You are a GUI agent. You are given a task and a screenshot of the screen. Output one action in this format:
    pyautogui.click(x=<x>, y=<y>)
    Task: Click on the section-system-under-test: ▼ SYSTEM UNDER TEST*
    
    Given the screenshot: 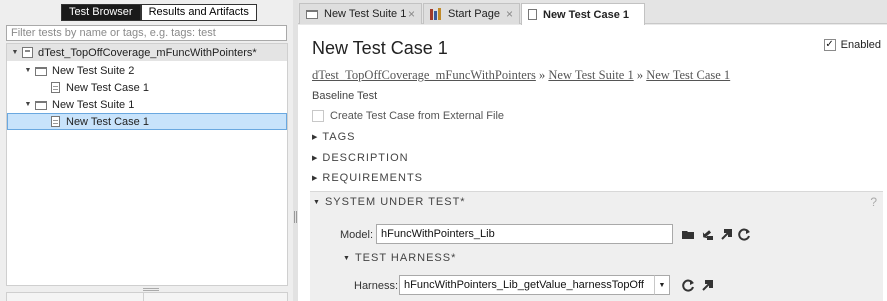 What is the action you would take?
    pyautogui.click(x=389, y=202)
    